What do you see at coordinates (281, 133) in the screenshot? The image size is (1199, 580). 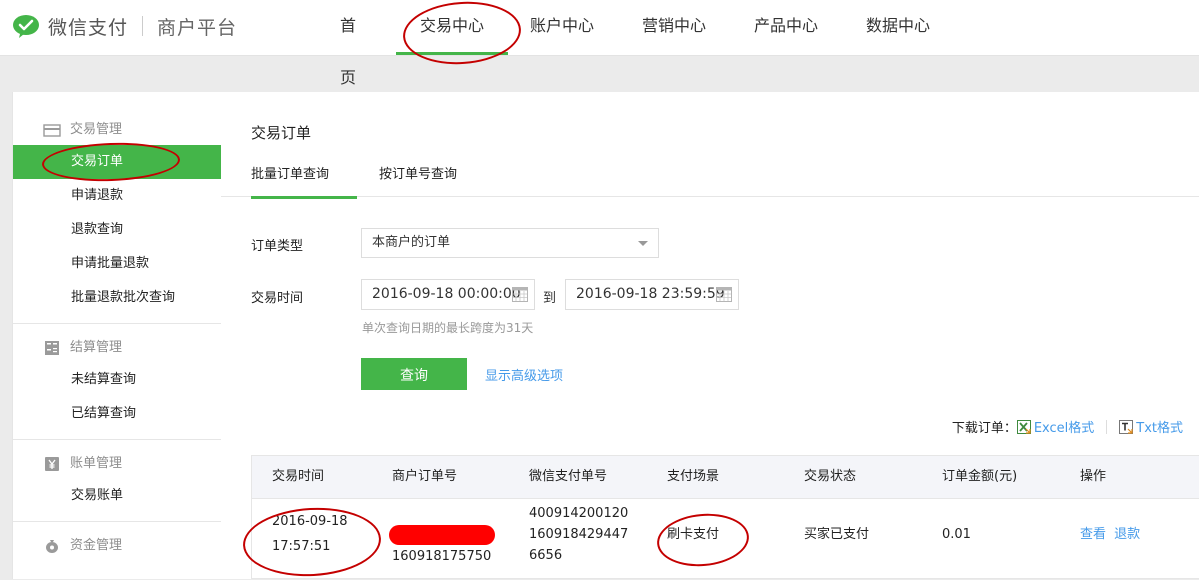 I see `page-title: 交易订单` at bounding box center [281, 133].